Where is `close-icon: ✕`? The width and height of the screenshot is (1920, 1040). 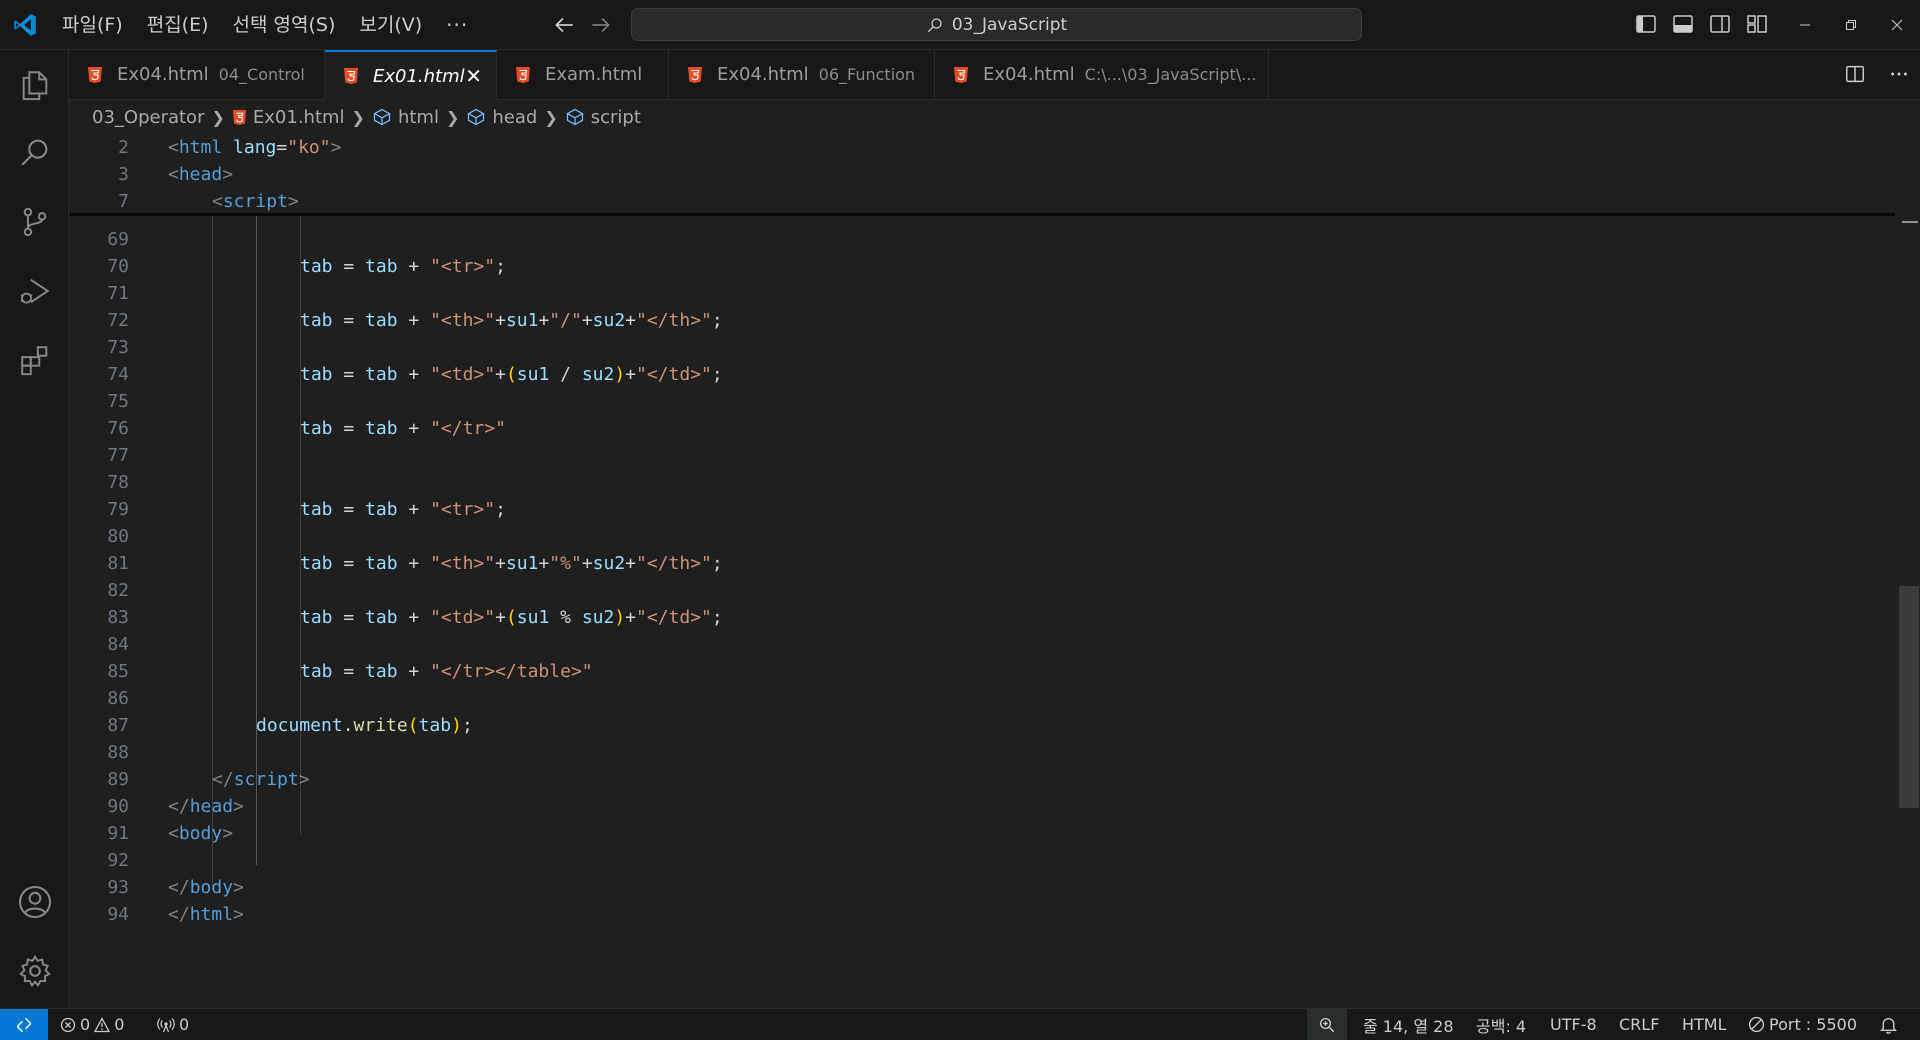 close-icon: ✕ is located at coordinates (473, 76).